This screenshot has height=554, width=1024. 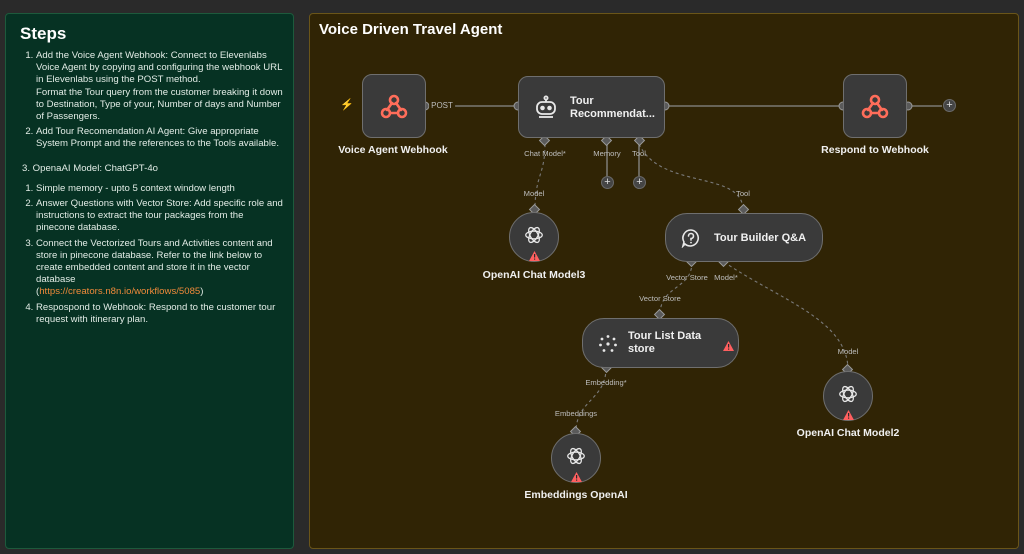 I want to click on port-label-text: Vector Store, so click(x=687, y=277).